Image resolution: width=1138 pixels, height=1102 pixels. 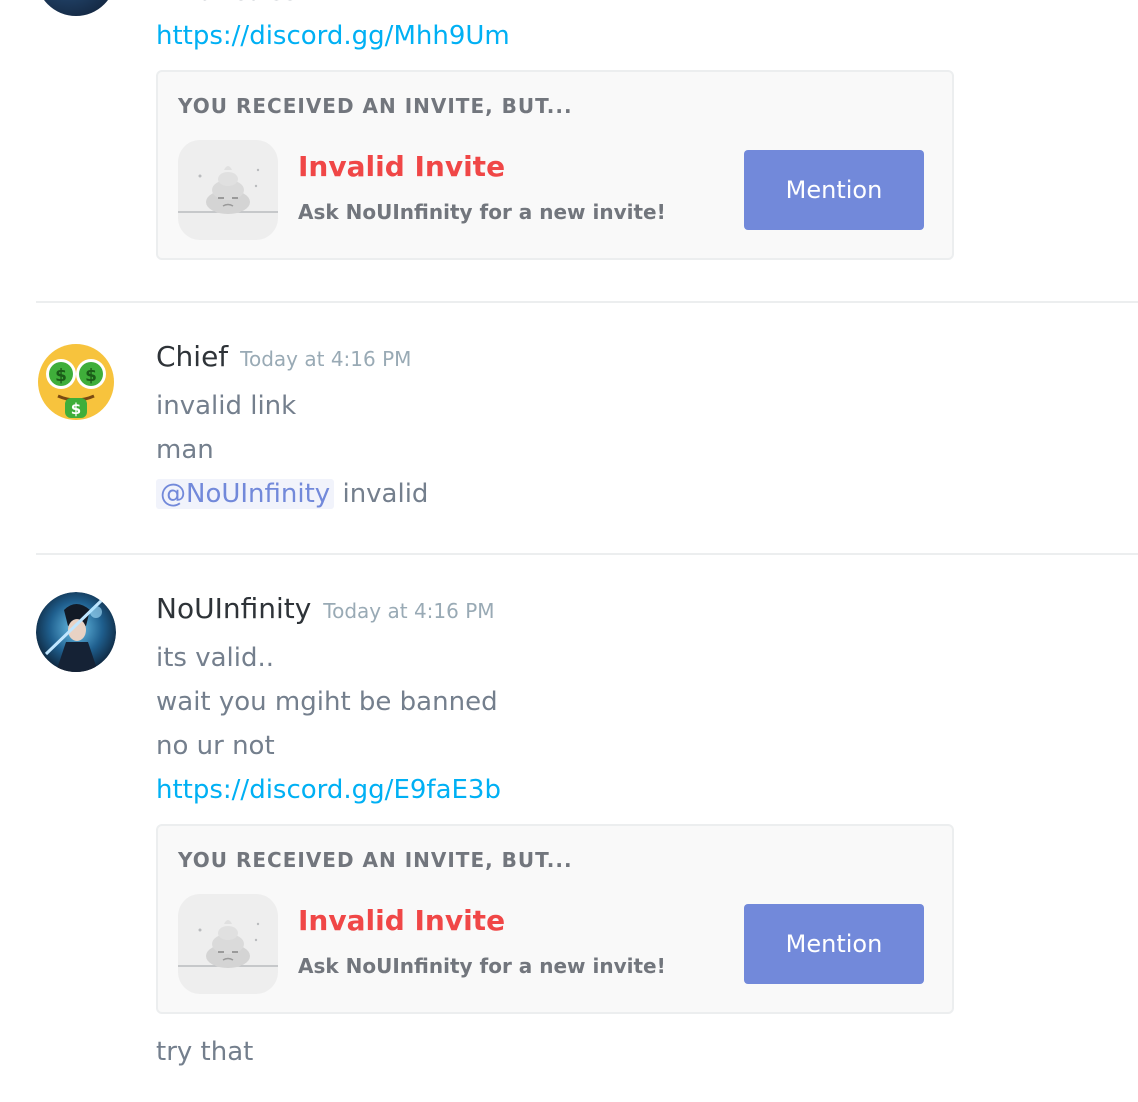 I want to click on message-text: invalid link, so click(x=226, y=406).